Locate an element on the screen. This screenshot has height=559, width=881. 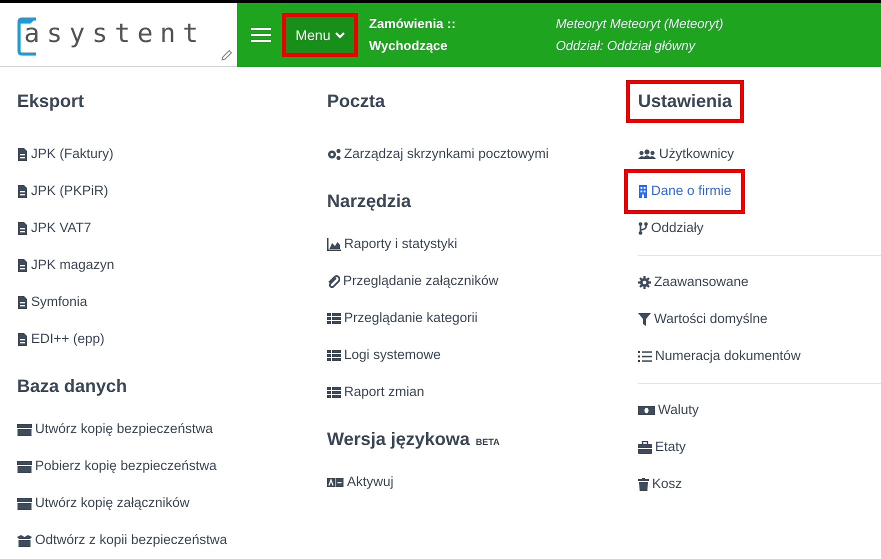
section-heading: Baza danych is located at coordinates (72, 386).